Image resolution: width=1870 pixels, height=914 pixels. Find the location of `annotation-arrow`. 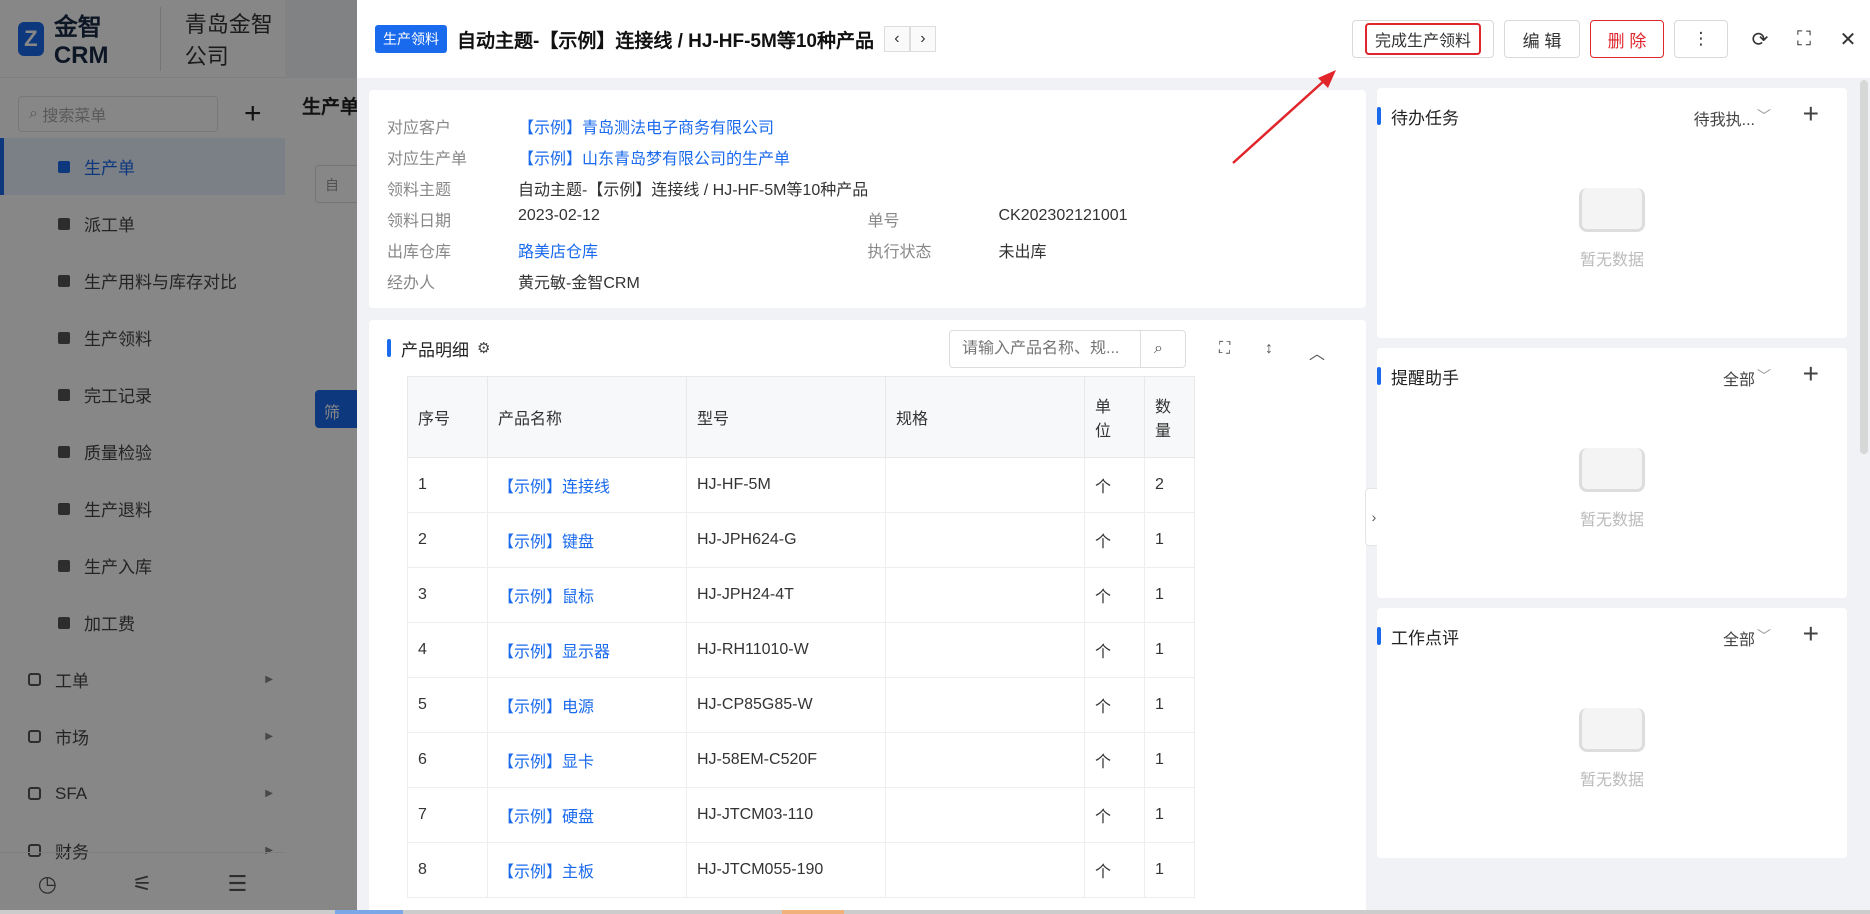

annotation-arrow is located at coordinates (1284, 117).